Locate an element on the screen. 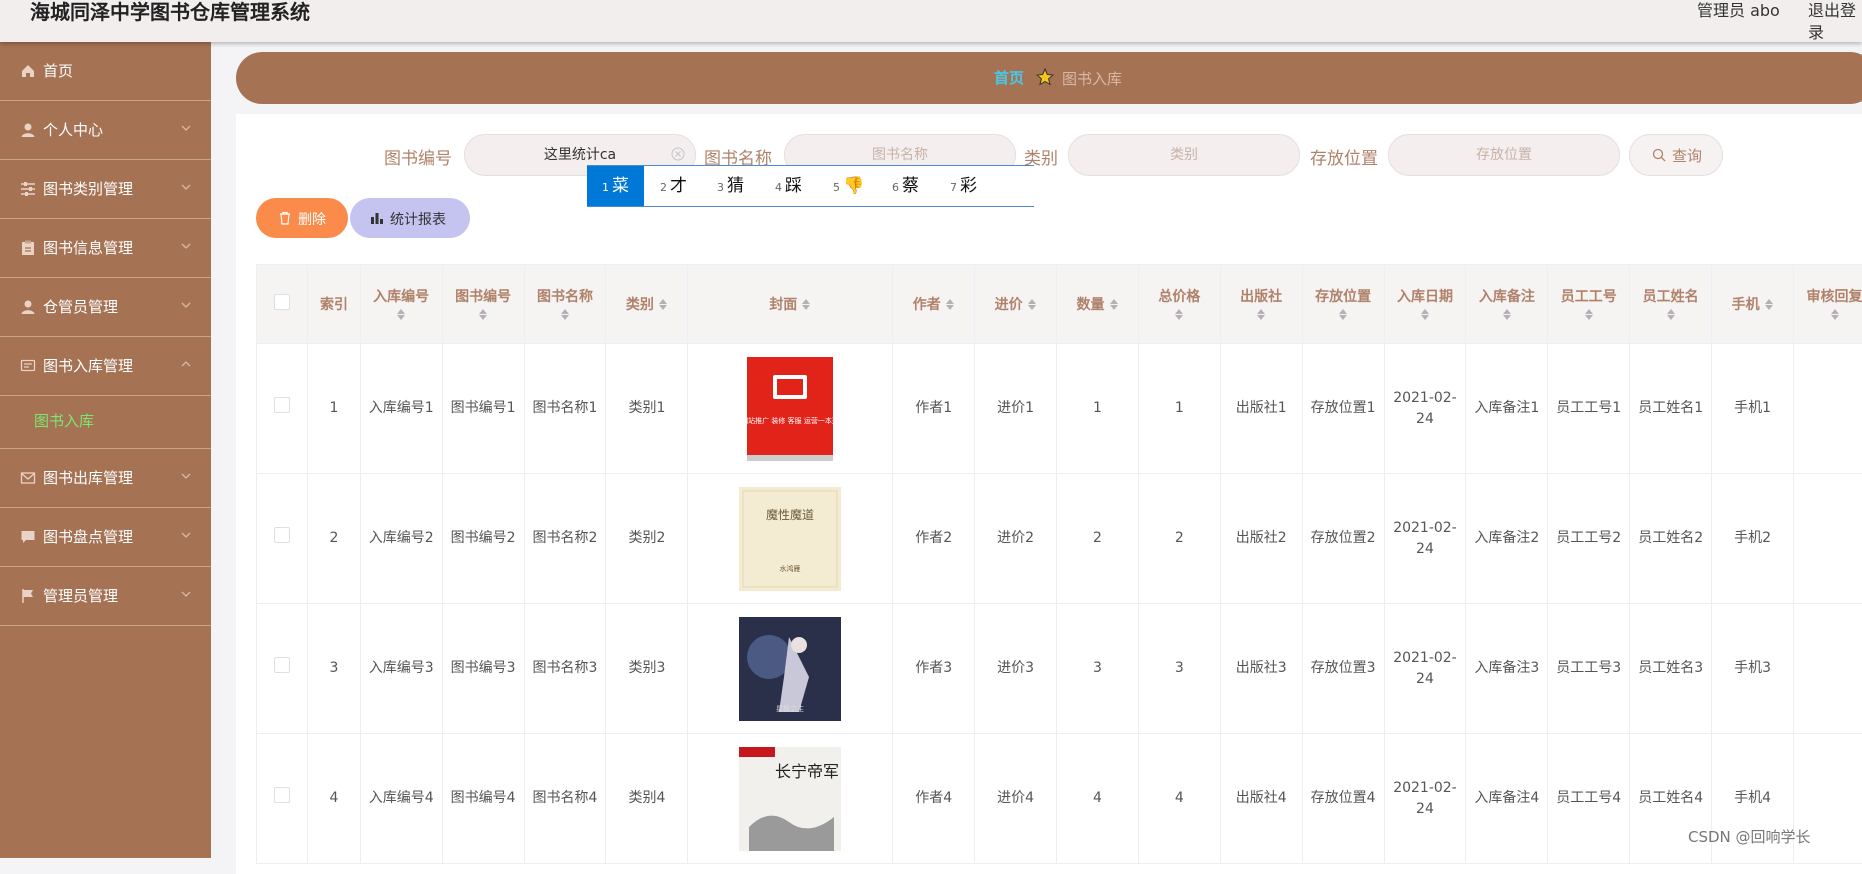 This screenshot has width=1862, height=874. category-input: 类别 is located at coordinates (1184, 155).